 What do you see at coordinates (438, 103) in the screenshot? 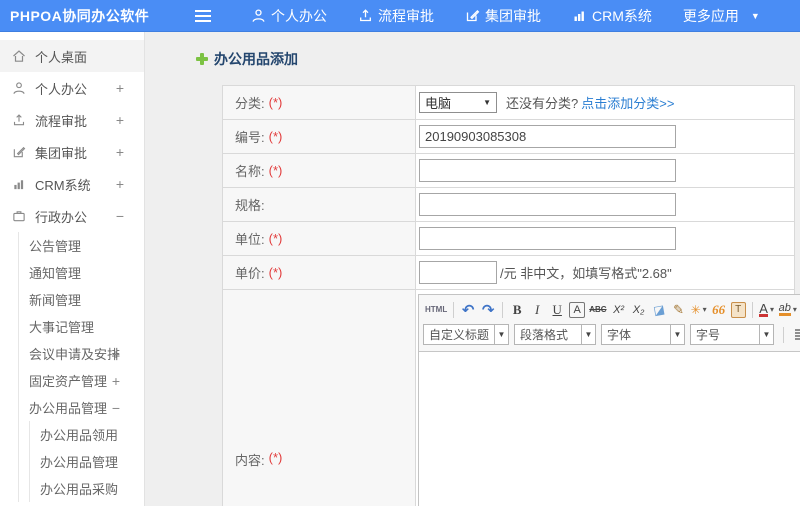
I see `category-select-value: 电脑` at bounding box center [438, 103].